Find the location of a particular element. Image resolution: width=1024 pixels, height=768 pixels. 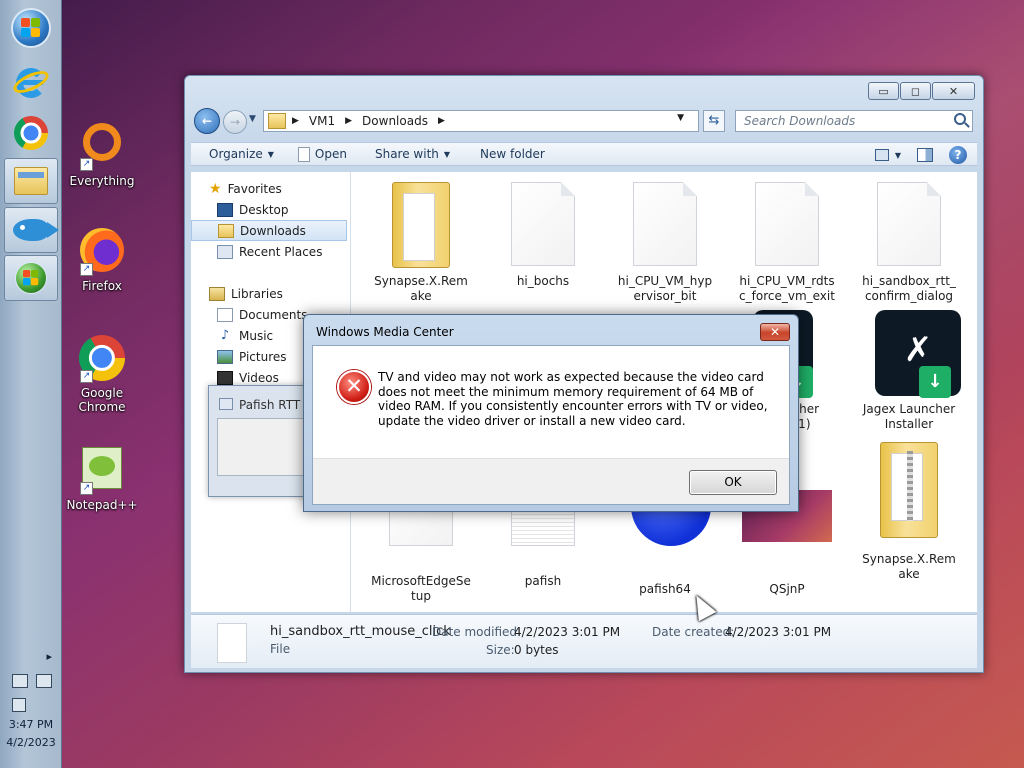

file-item: hi_bochs is located at coordinates (543, 235).